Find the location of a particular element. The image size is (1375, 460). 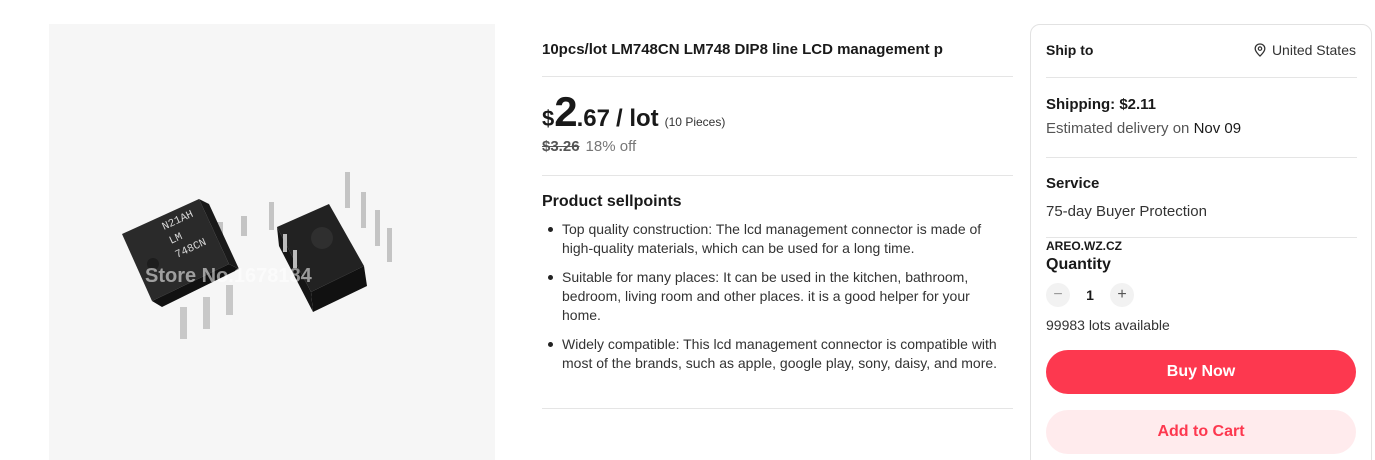

delivery-date: Nov 09 is located at coordinates (1217, 128).